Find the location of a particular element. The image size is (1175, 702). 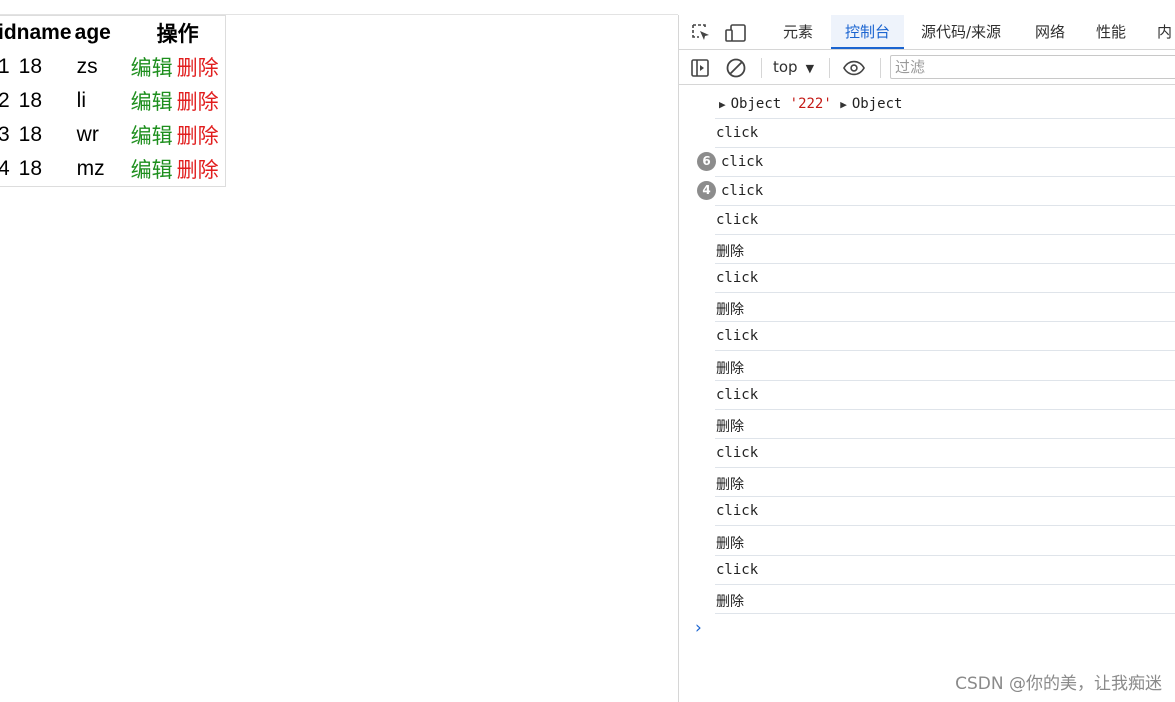

tab-network: 网络 is located at coordinates (1050, 32).